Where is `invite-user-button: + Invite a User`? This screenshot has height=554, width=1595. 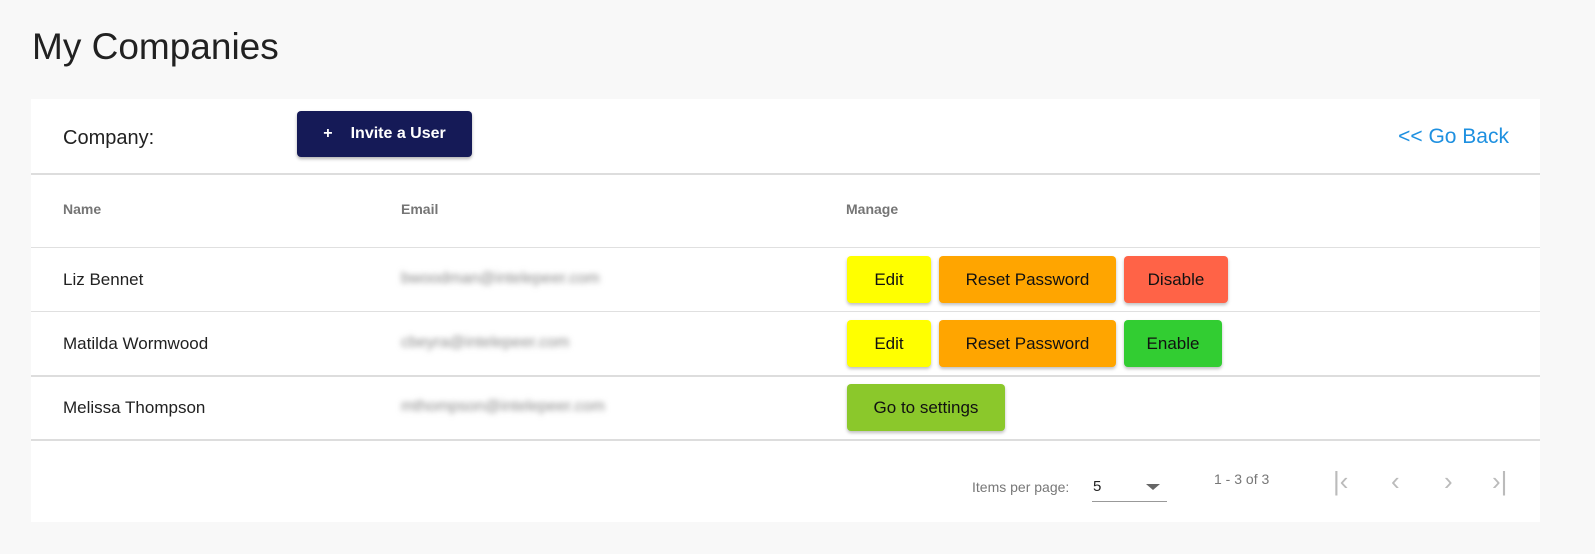
invite-user-button: + Invite a User is located at coordinates (384, 134).